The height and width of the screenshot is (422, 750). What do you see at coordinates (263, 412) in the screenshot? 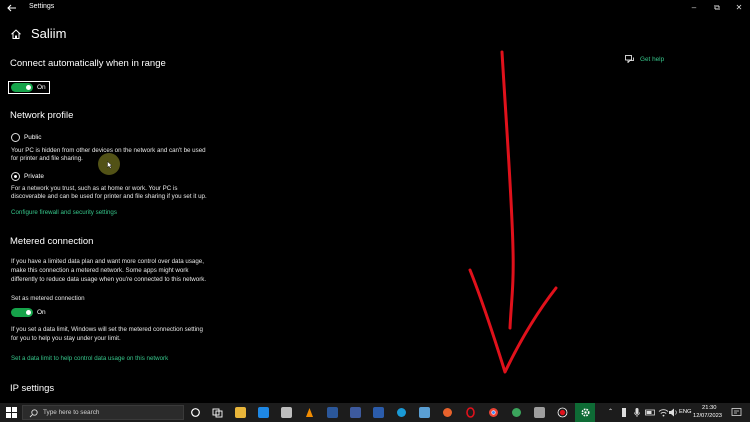
I see `store-icon` at bounding box center [263, 412].